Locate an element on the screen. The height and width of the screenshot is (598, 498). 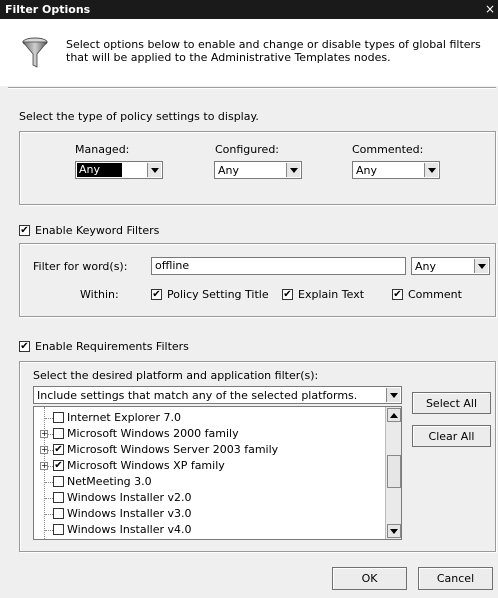
commented-select: Any is located at coordinates (396, 170).